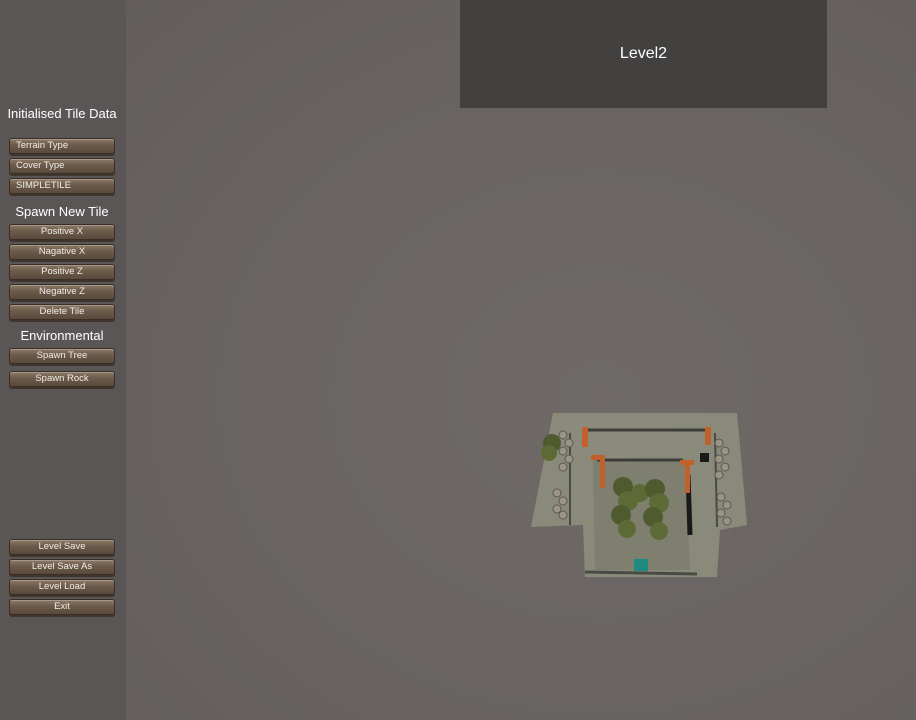 The width and height of the screenshot is (916, 720). What do you see at coordinates (62, 211) in the screenshot?
I see `spawn-new-tile-title: Spawn New Tile` at bounding box center [62, 211].